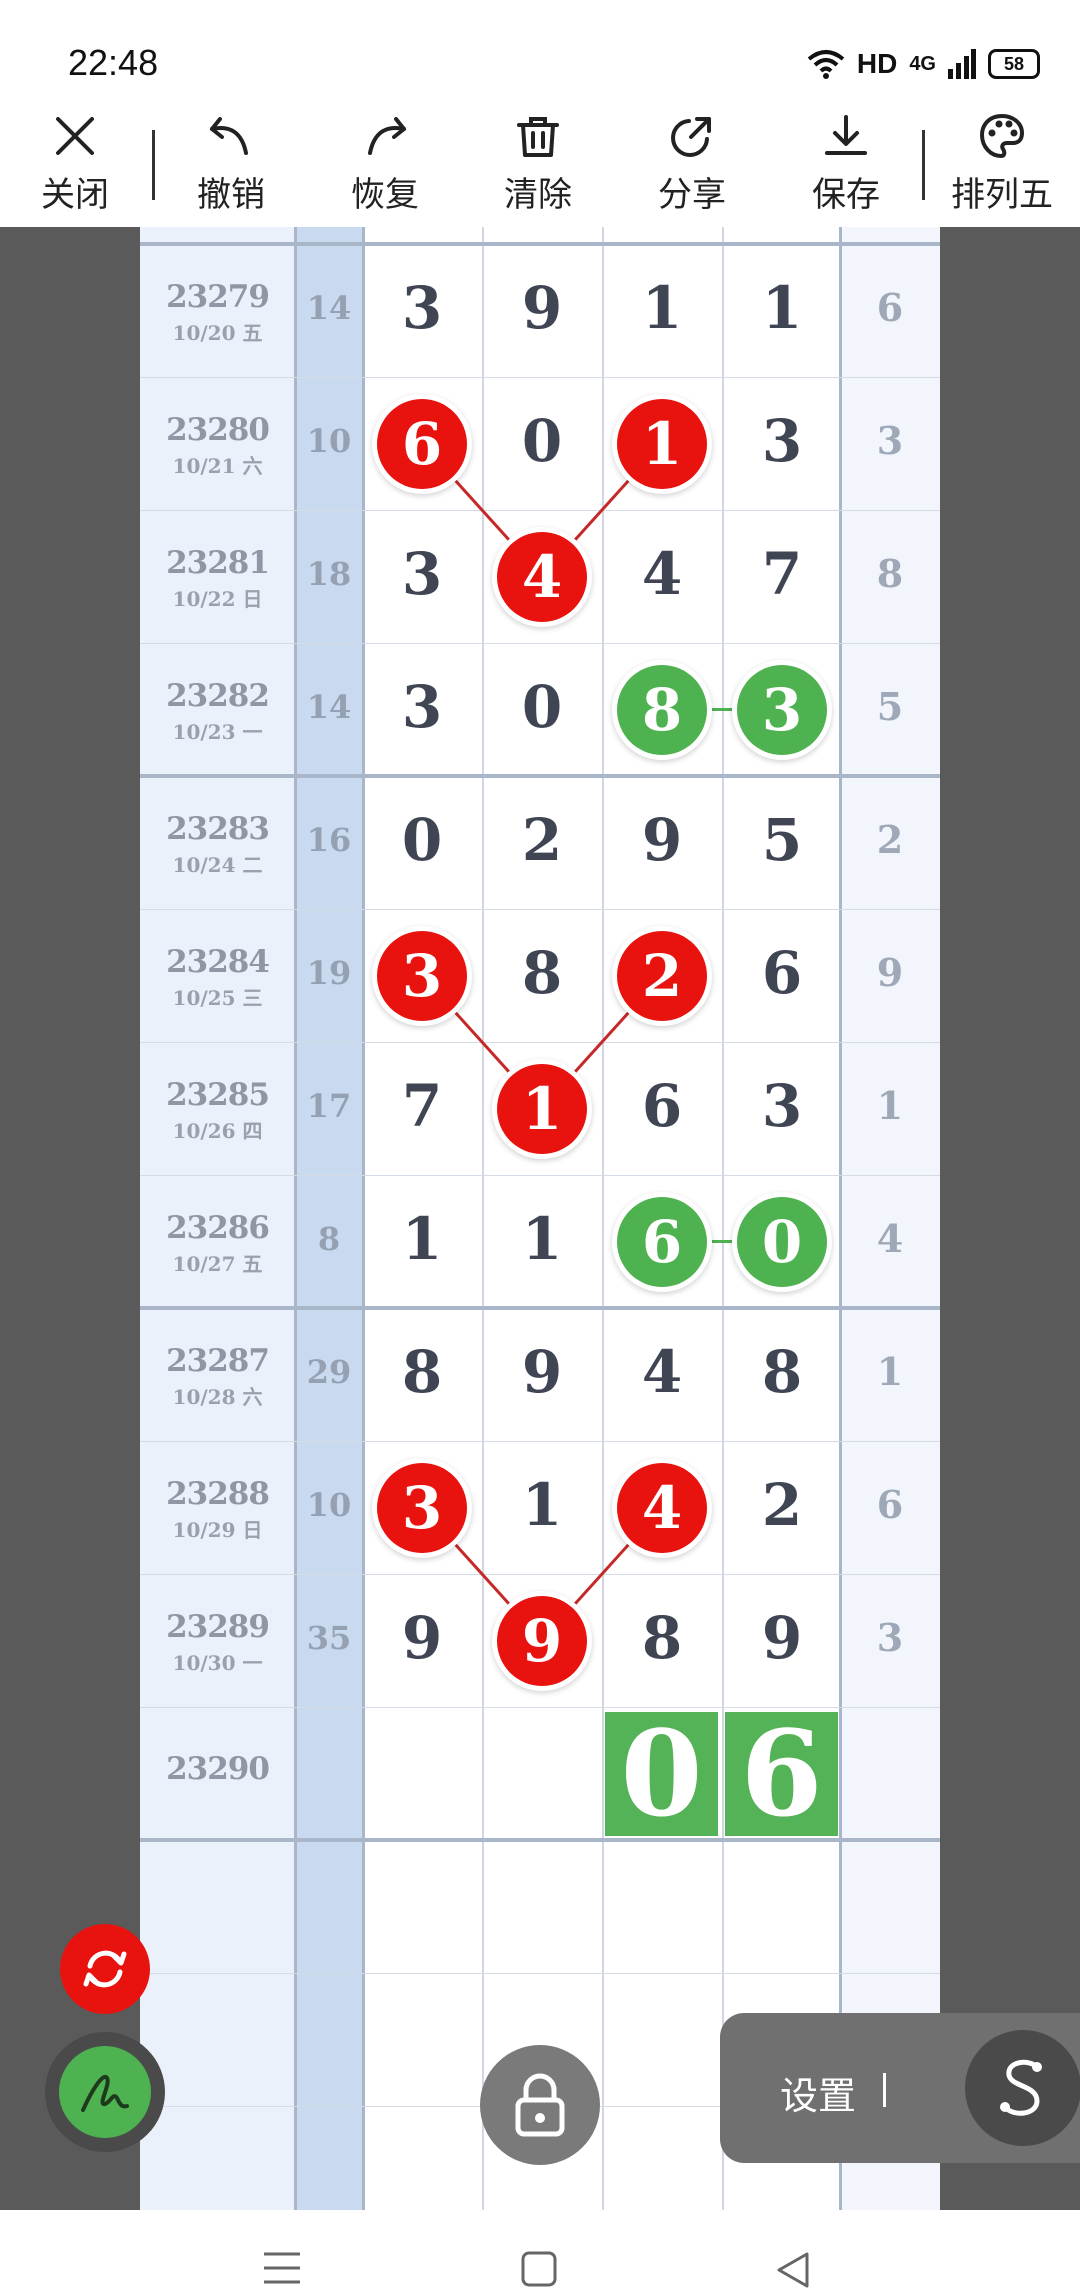  What do you see at coordinates (890, 307) in the screenshot?
I see `fifth-digit-cell: 6` at bounding box center [890, 307].